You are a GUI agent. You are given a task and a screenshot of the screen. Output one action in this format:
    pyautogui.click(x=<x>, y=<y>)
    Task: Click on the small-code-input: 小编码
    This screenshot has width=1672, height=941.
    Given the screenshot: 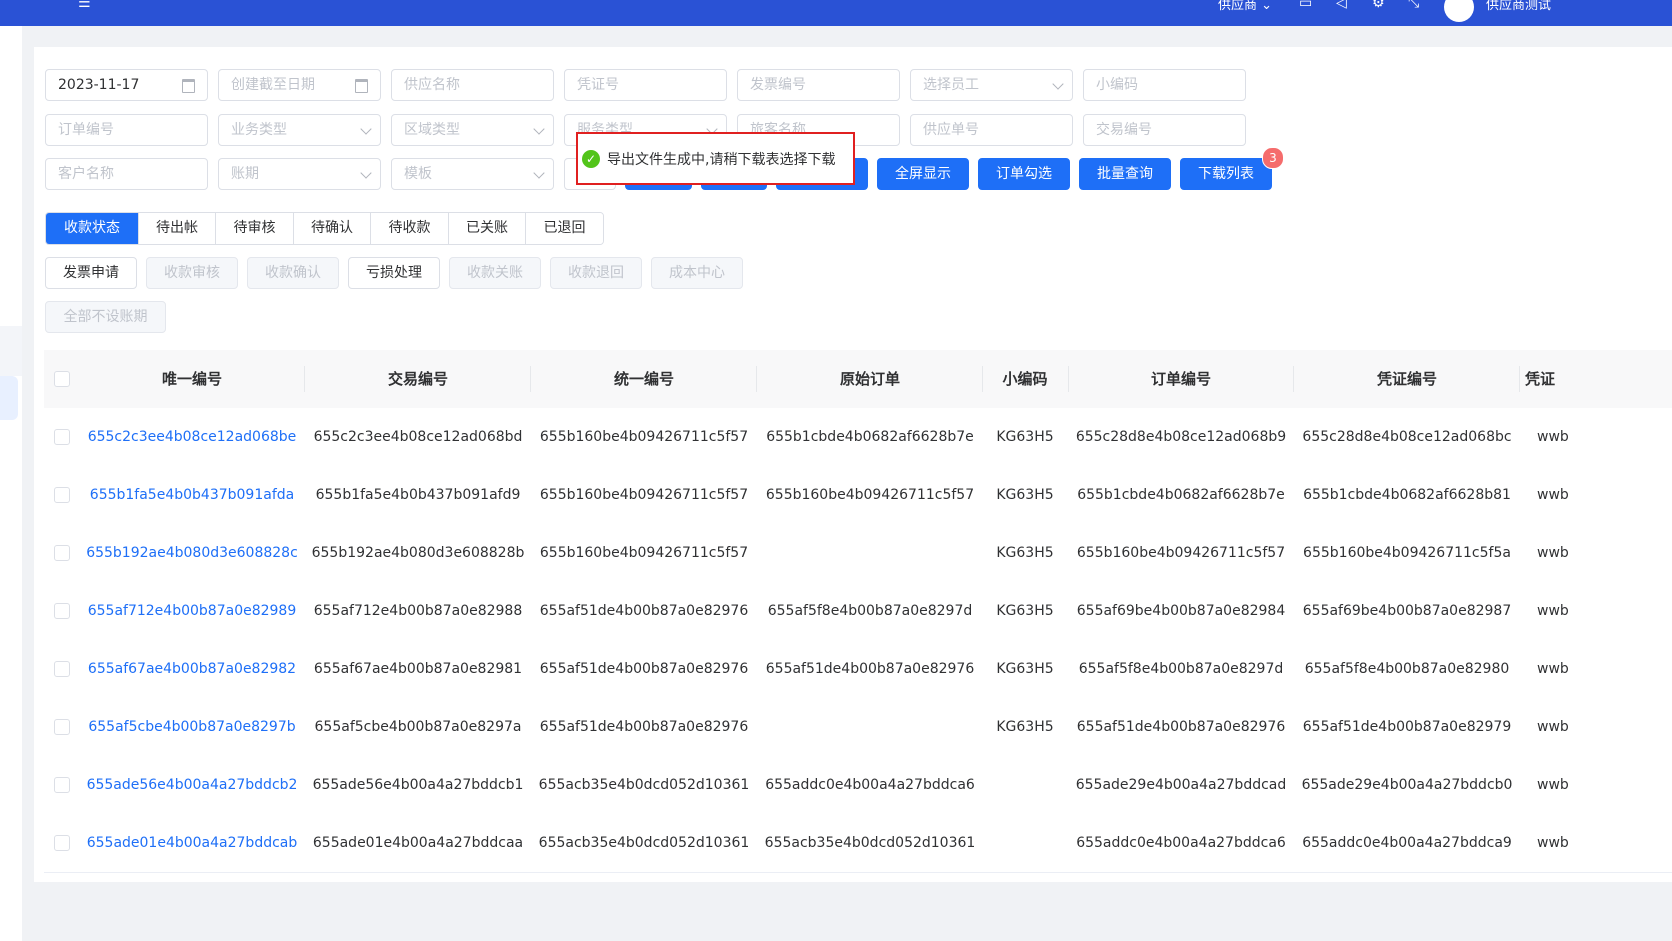 What is the action you would take?
    pyautogui.click(x=1164, y=85)
    